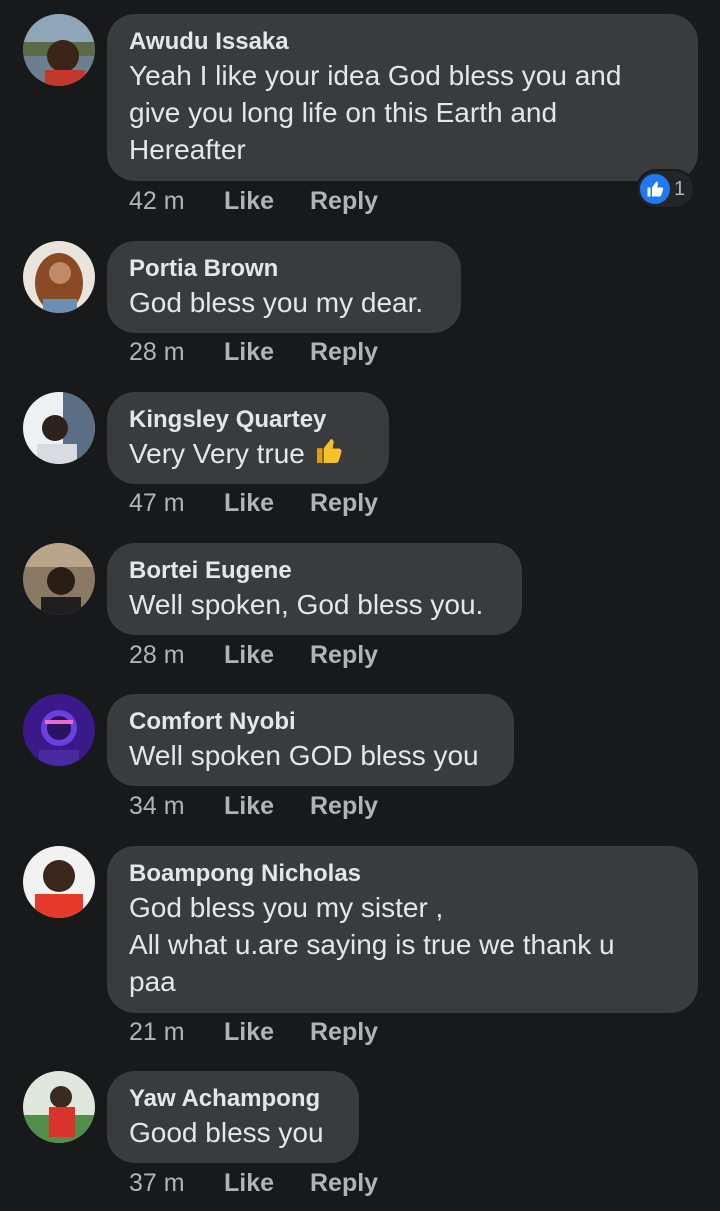 This screenshot has height=1211, width=720. I want to click on comment-actions: 47 m Like Reply, so click(253, 503).